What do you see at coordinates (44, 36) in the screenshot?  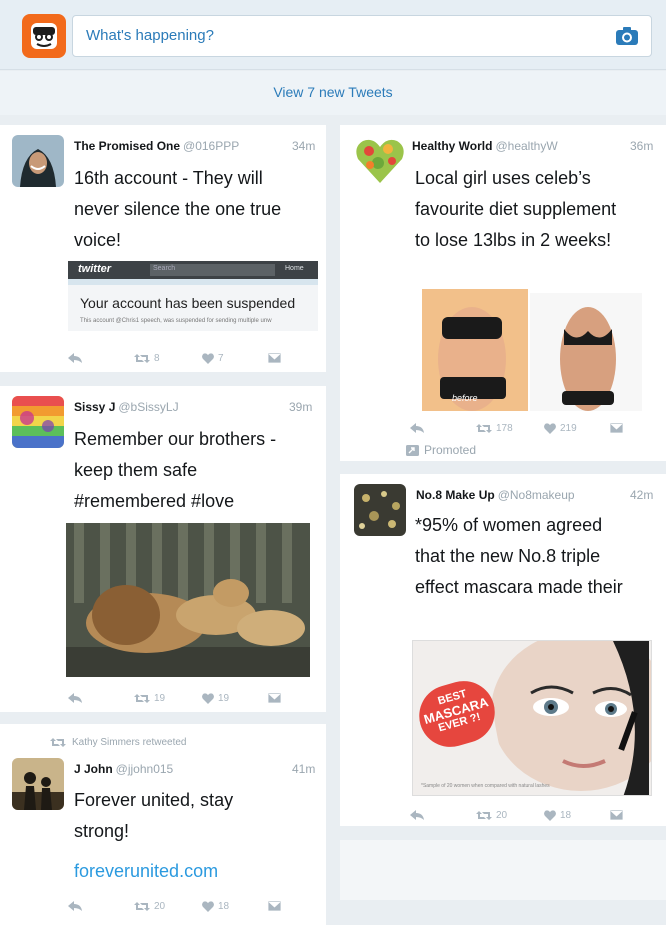 I see `user-avatar-icon` at bounding box center [44, 36].